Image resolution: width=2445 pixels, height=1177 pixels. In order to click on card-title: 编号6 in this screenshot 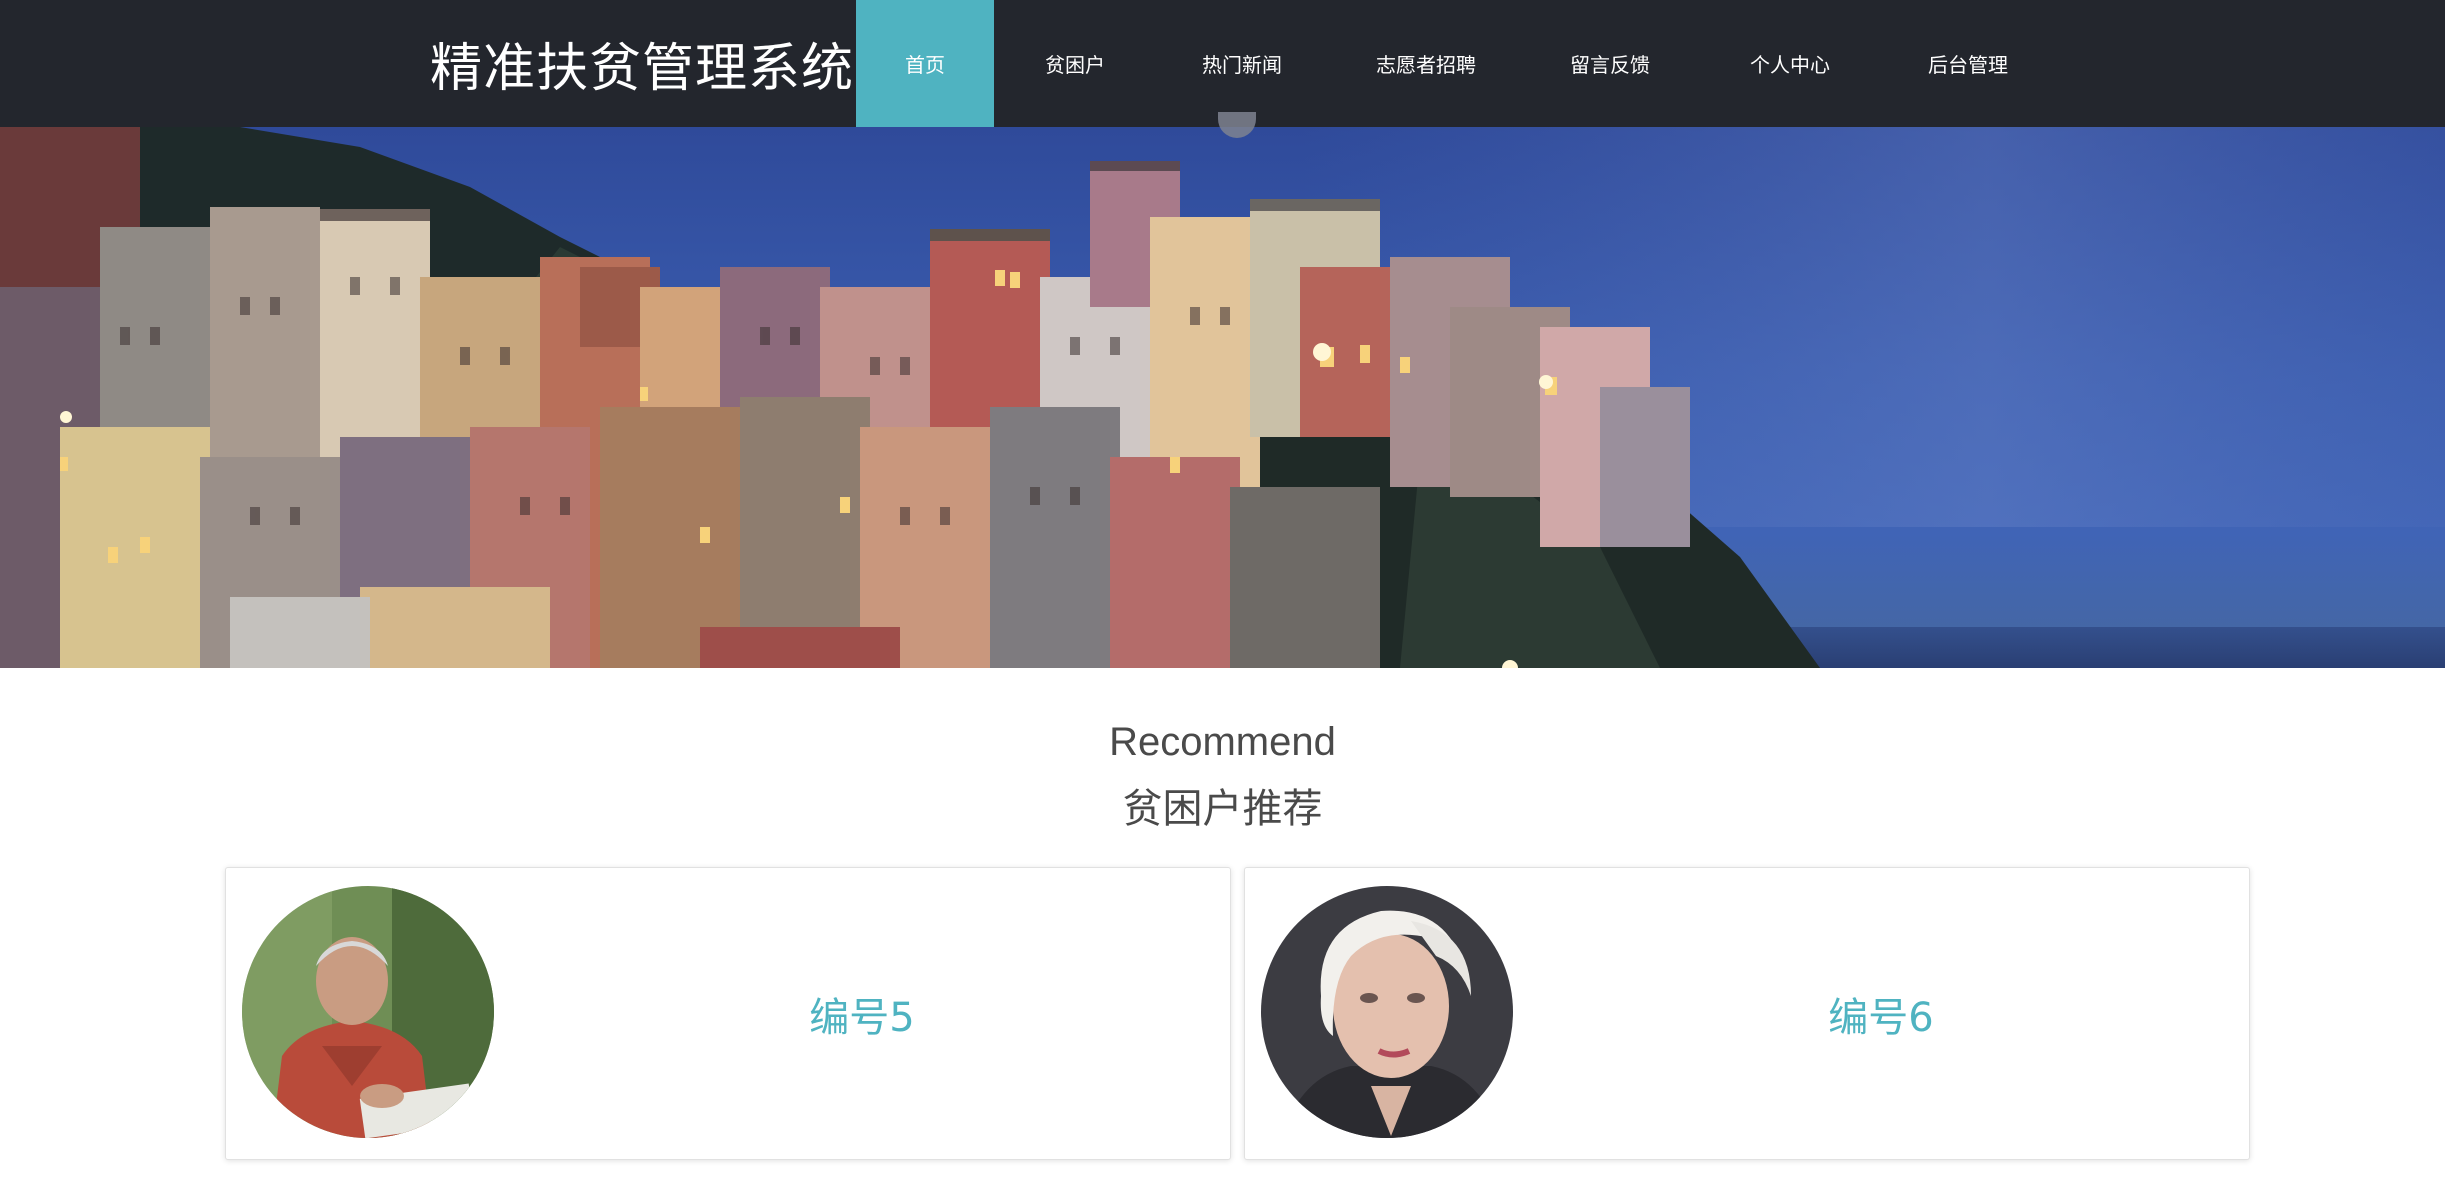, I will do `click(1881, 1013)`.